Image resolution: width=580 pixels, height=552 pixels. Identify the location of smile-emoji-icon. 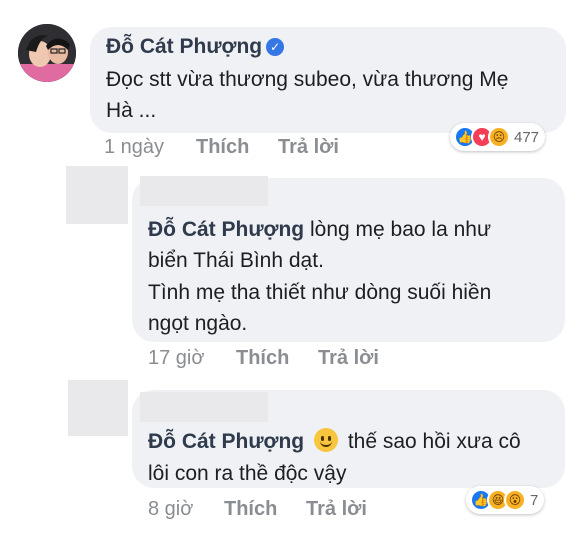
(325, 440).